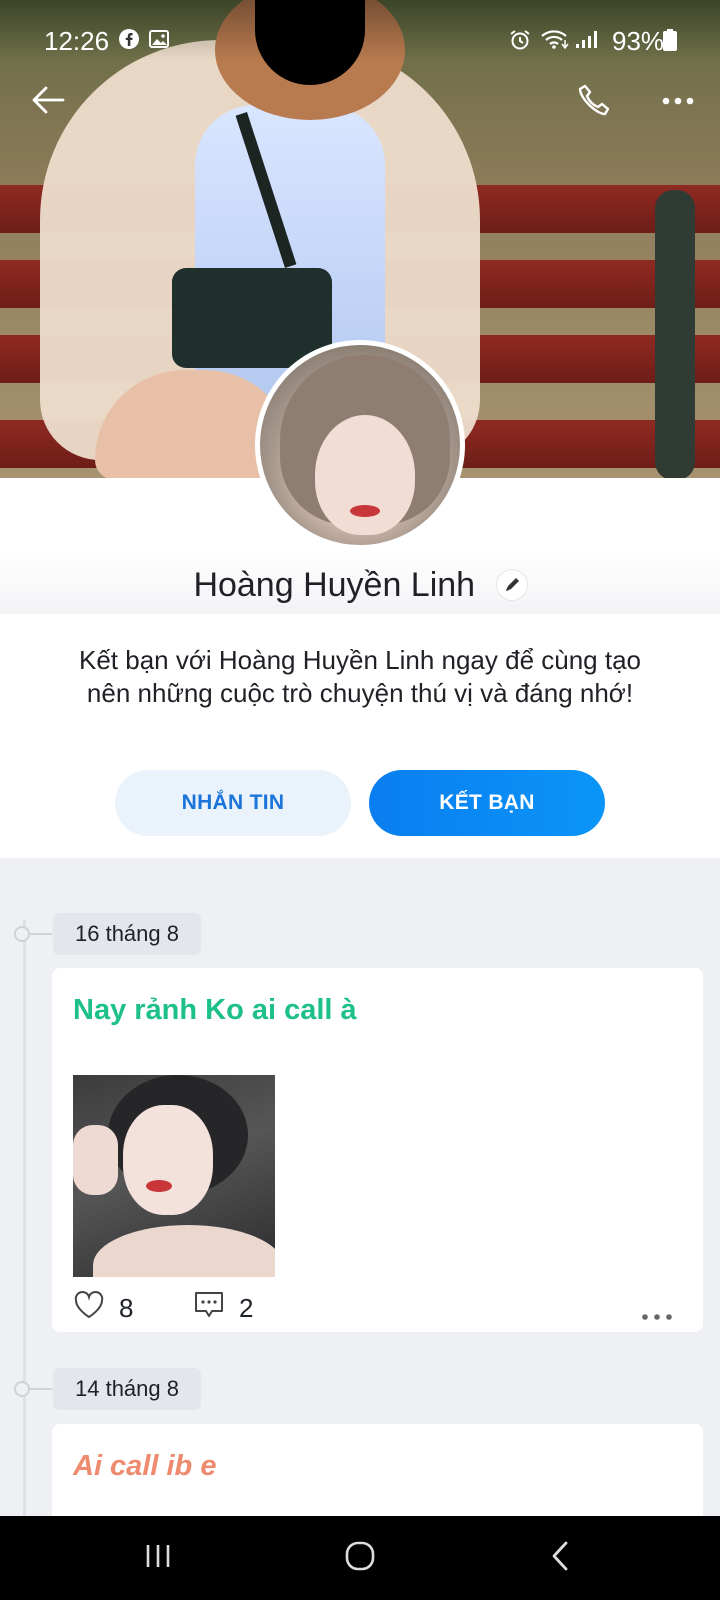 Image resolution: width=720 pixels, height=1600 pixels. I want to click on call-button, so click(594, 102).